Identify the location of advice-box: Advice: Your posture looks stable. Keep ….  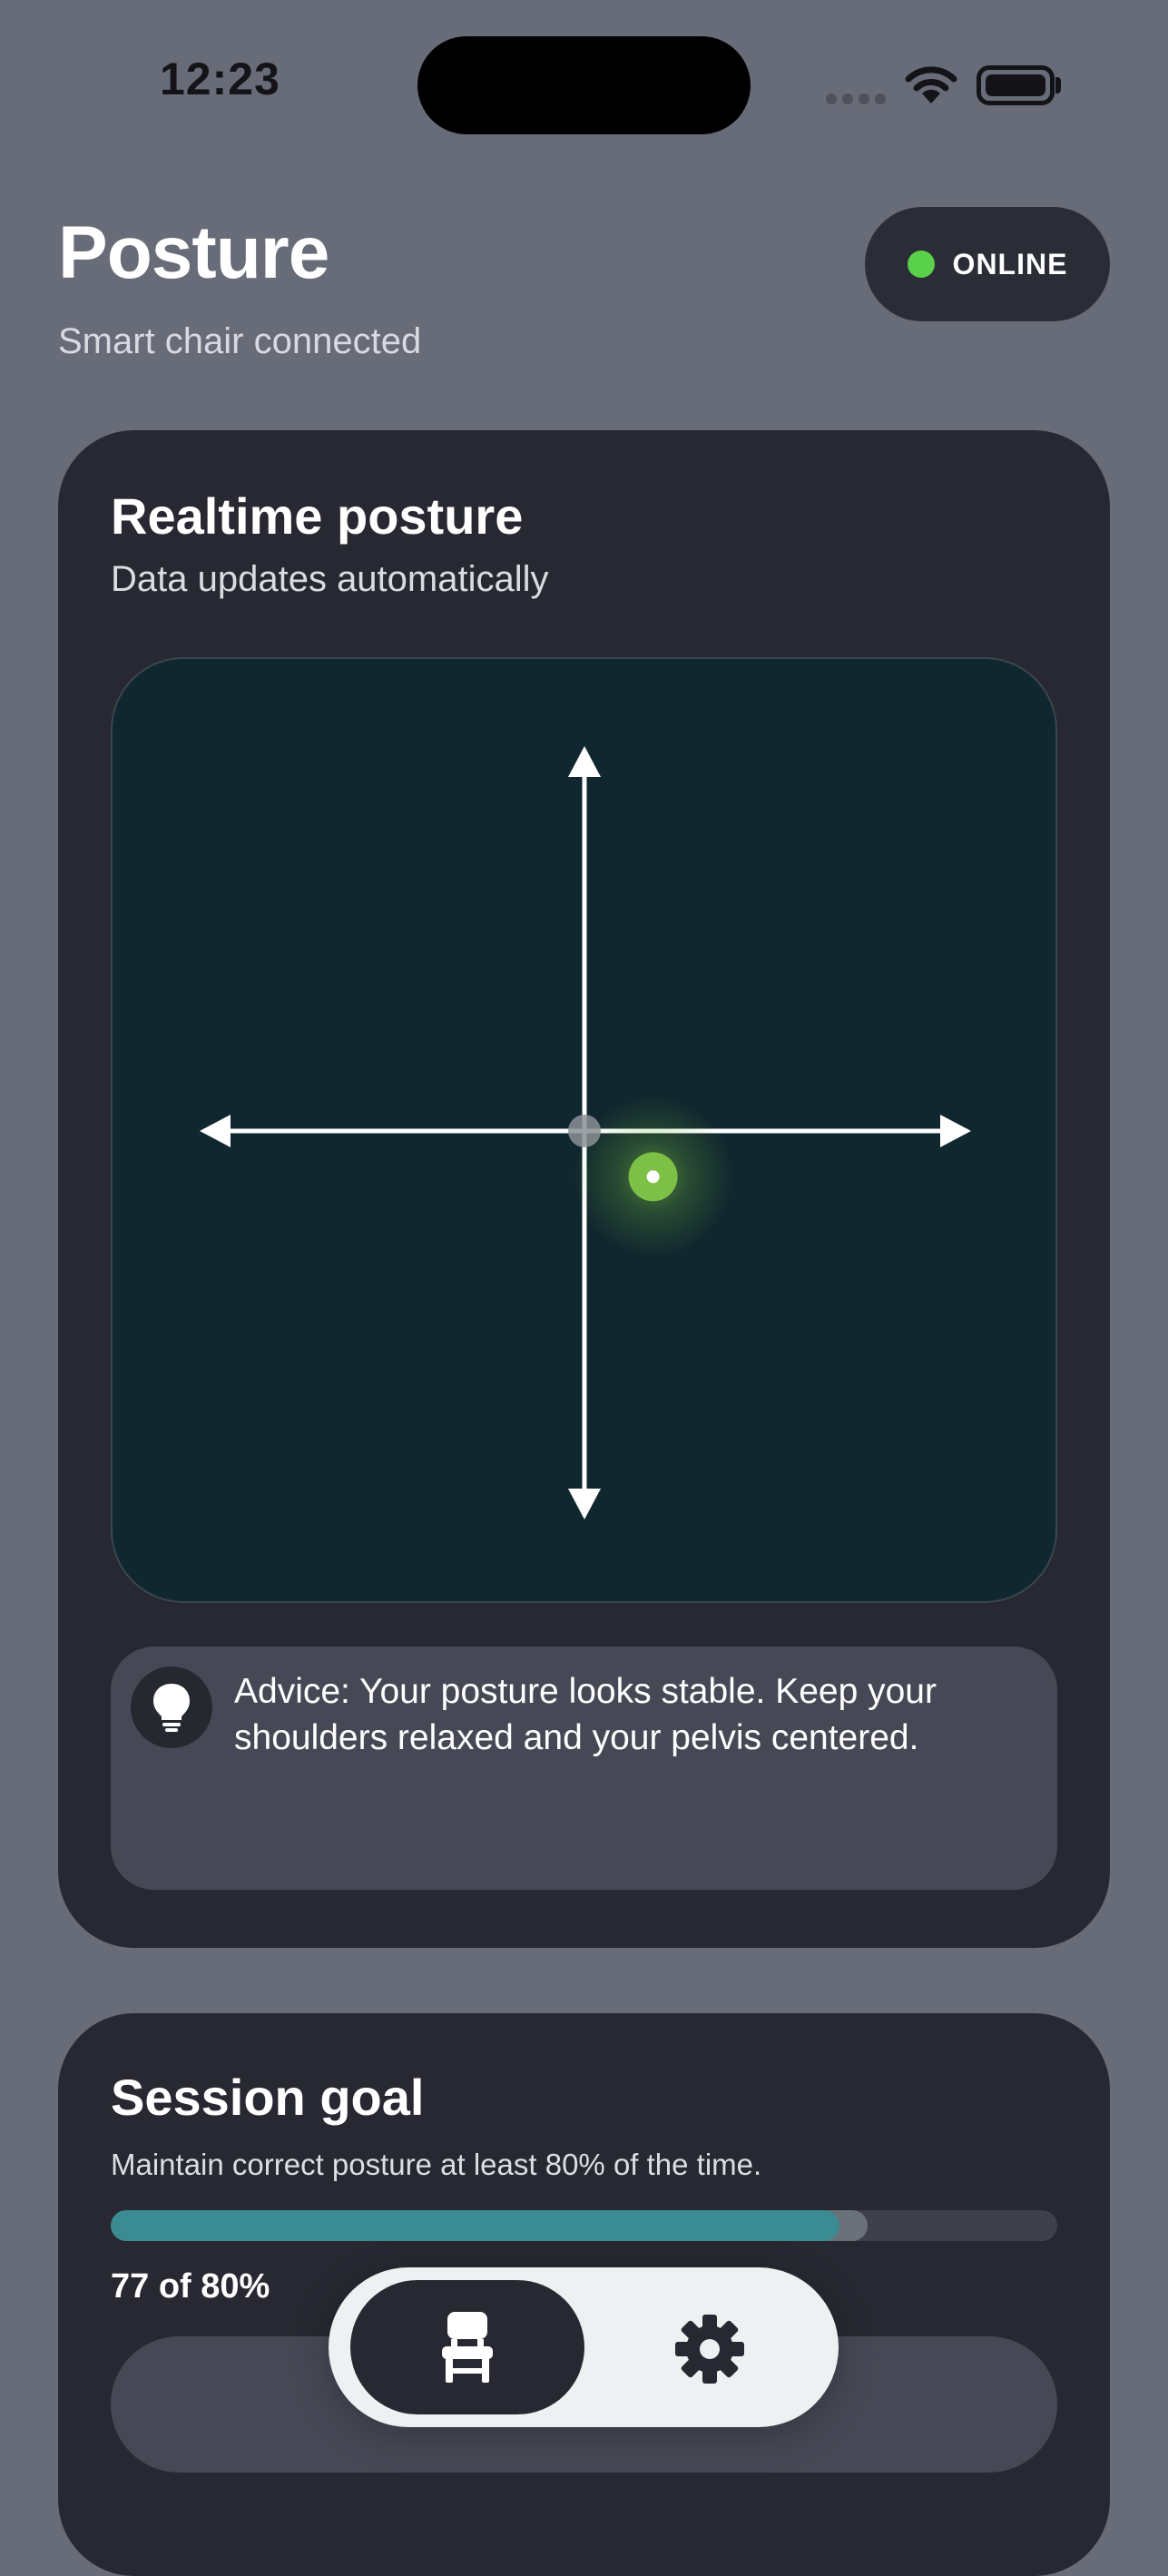
(584, 1768).